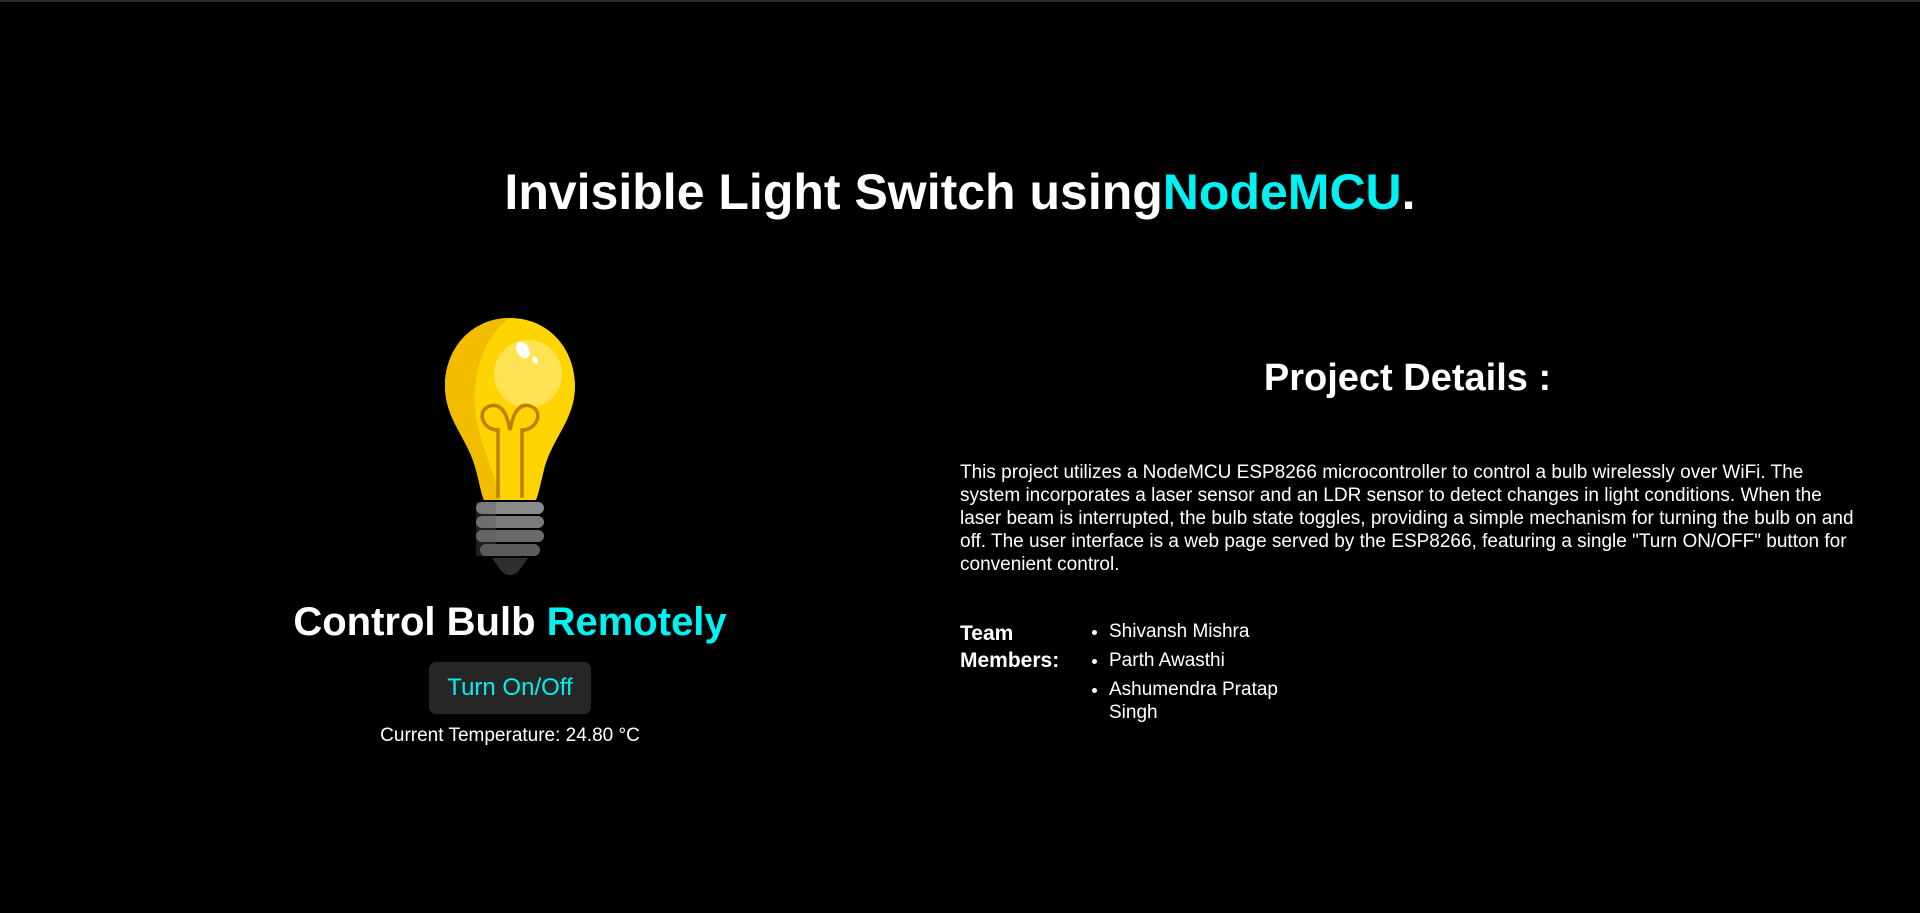 The image size is (1920, 913). What do you see at coordinates (1408, 192) in the screenshot?
I see `title-suffix: .` at bounding box center [1408, 192].